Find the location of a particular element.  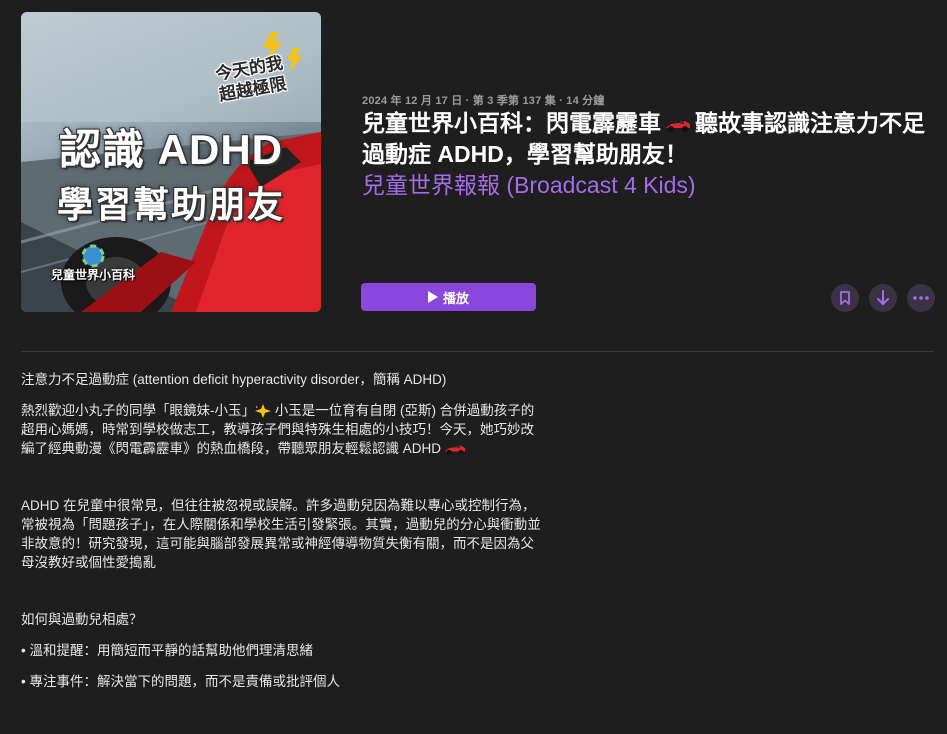

more-button is located at coordinates (921, 298).